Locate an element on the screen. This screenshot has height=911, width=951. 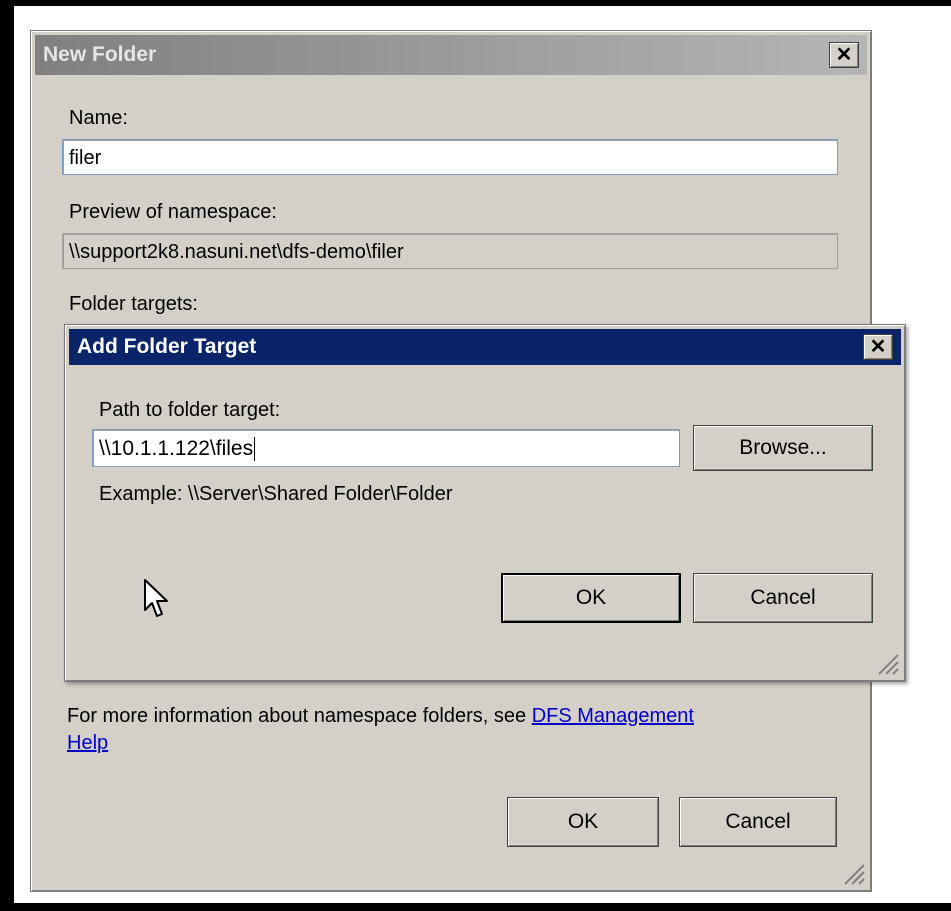
add-target-cancel-label: Cancel is located at coordinates (783, 597).